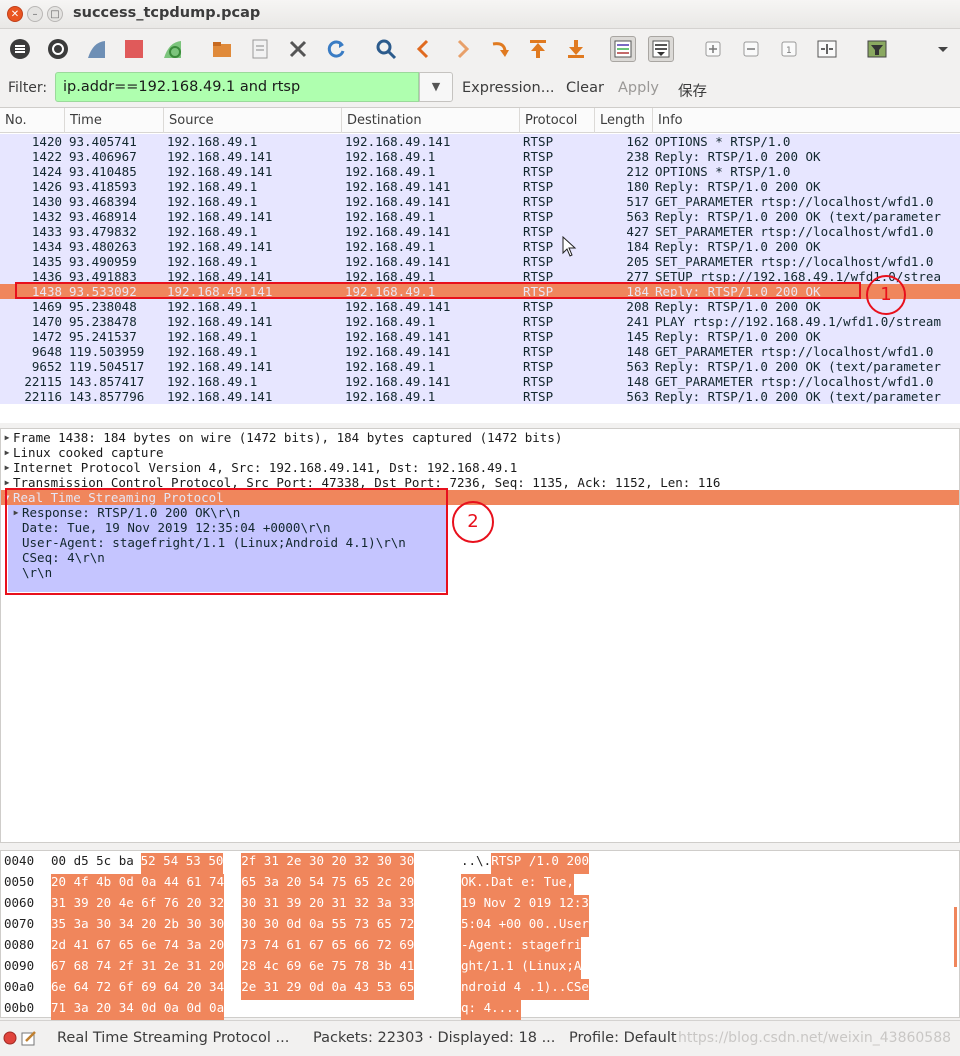 This screenshot has width=960, height=1056. Describe the element at coordinates (228, 557) in the screenshot. I see `rtsp-cseq-row: CSeq: 4\r\n` at that location.